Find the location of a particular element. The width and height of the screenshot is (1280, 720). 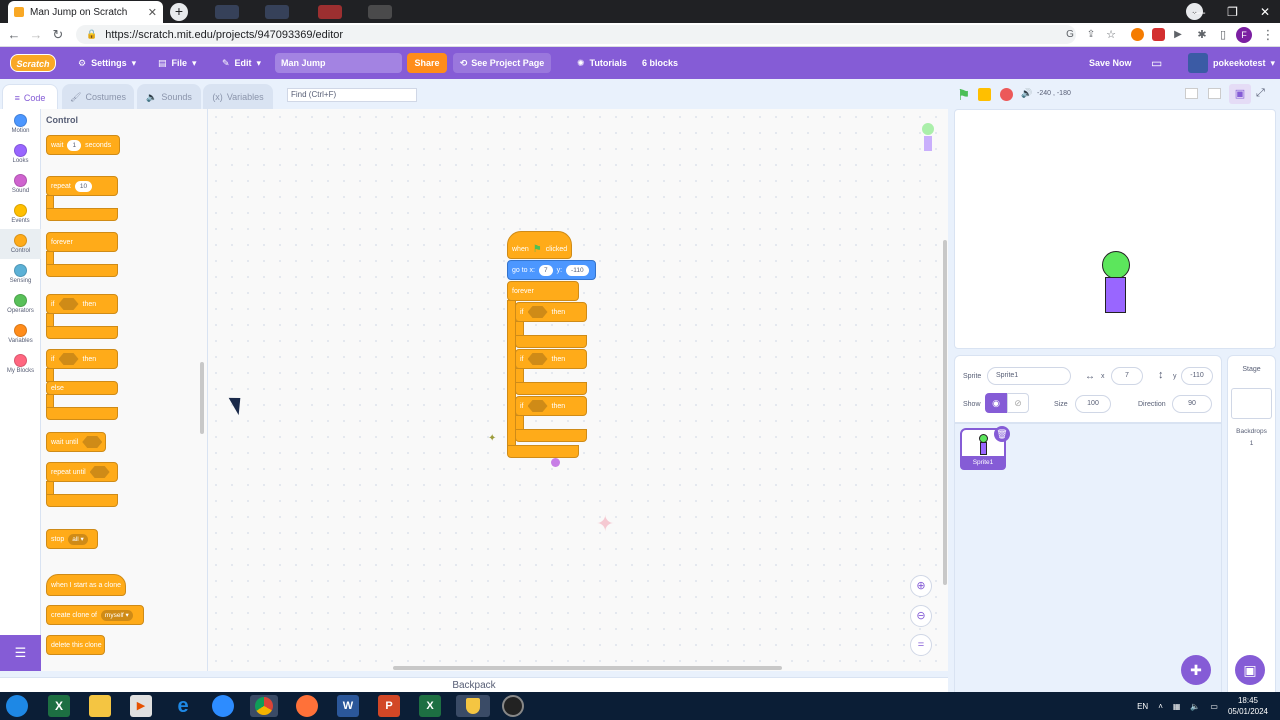

delete-sprite-trash-icon: 🗑 is located at coordinates (1002, 434).